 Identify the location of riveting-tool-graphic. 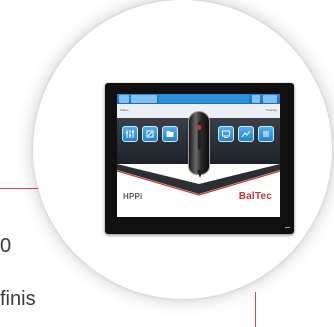
(199, 144).